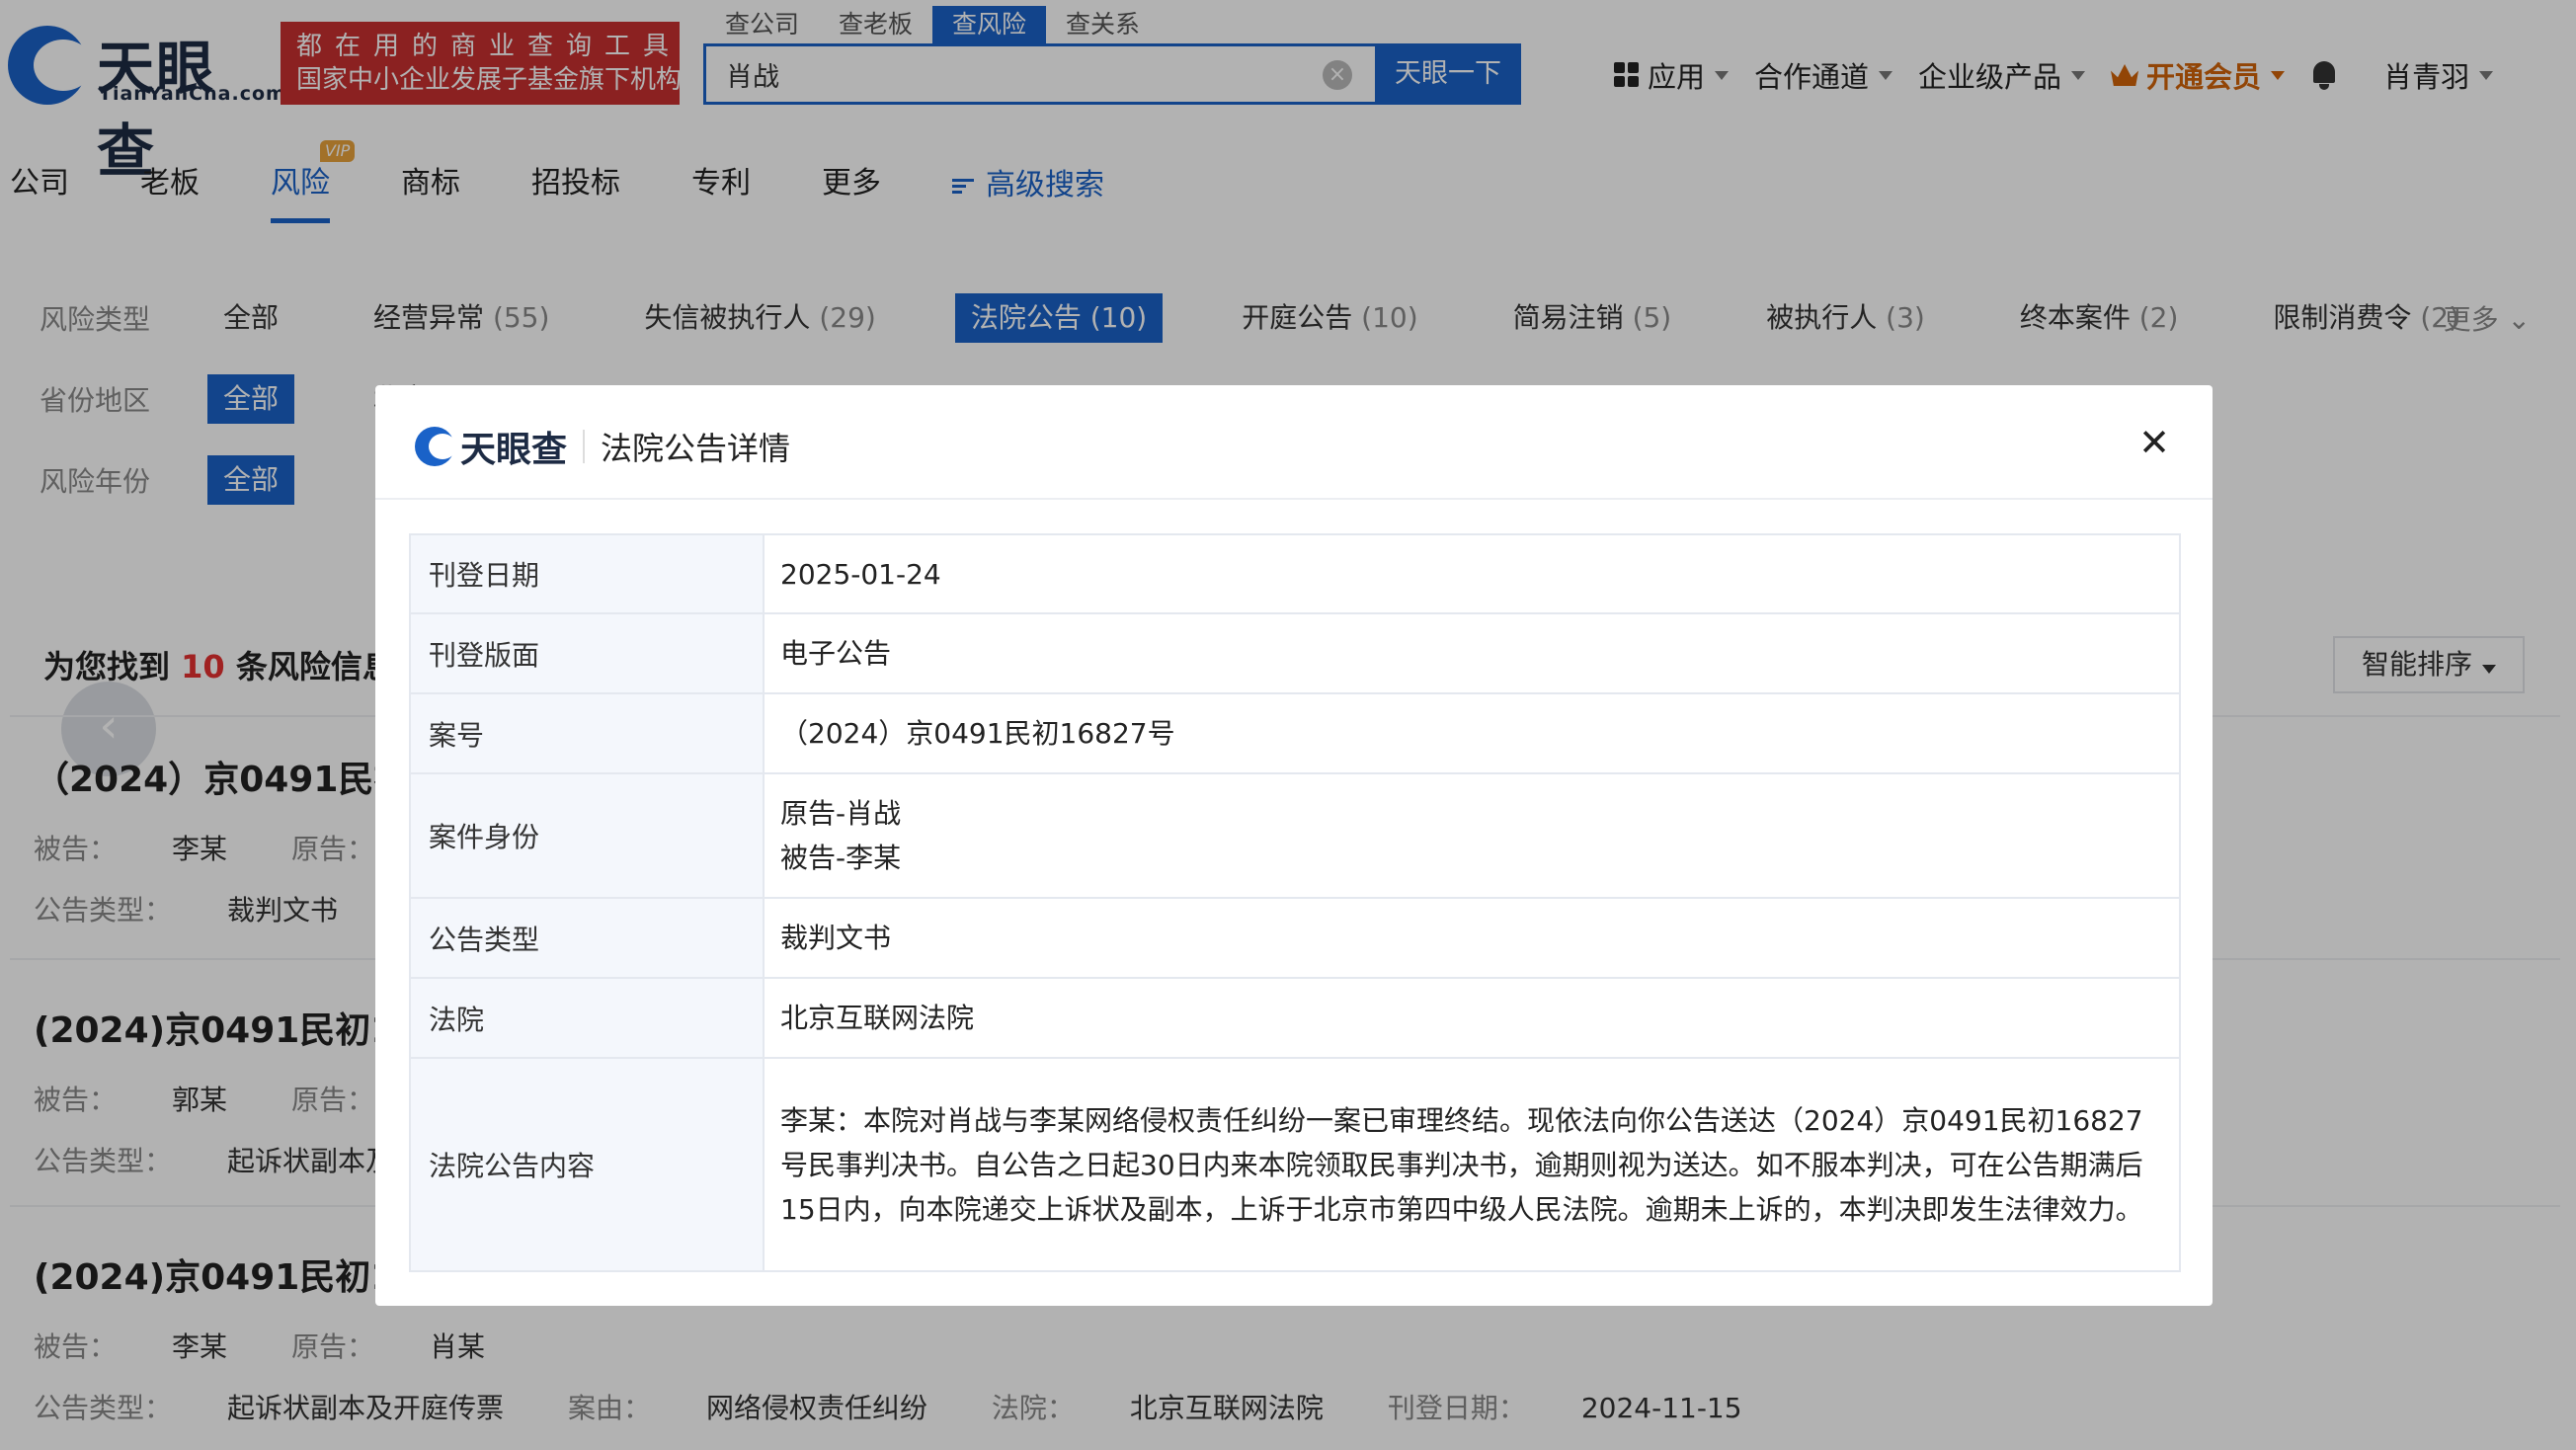  What do you see at coordinates (1472, 733) in the screenshot?
I see `row-value: （2024）京0491民初16827号` at bounding box center [1472, 733].